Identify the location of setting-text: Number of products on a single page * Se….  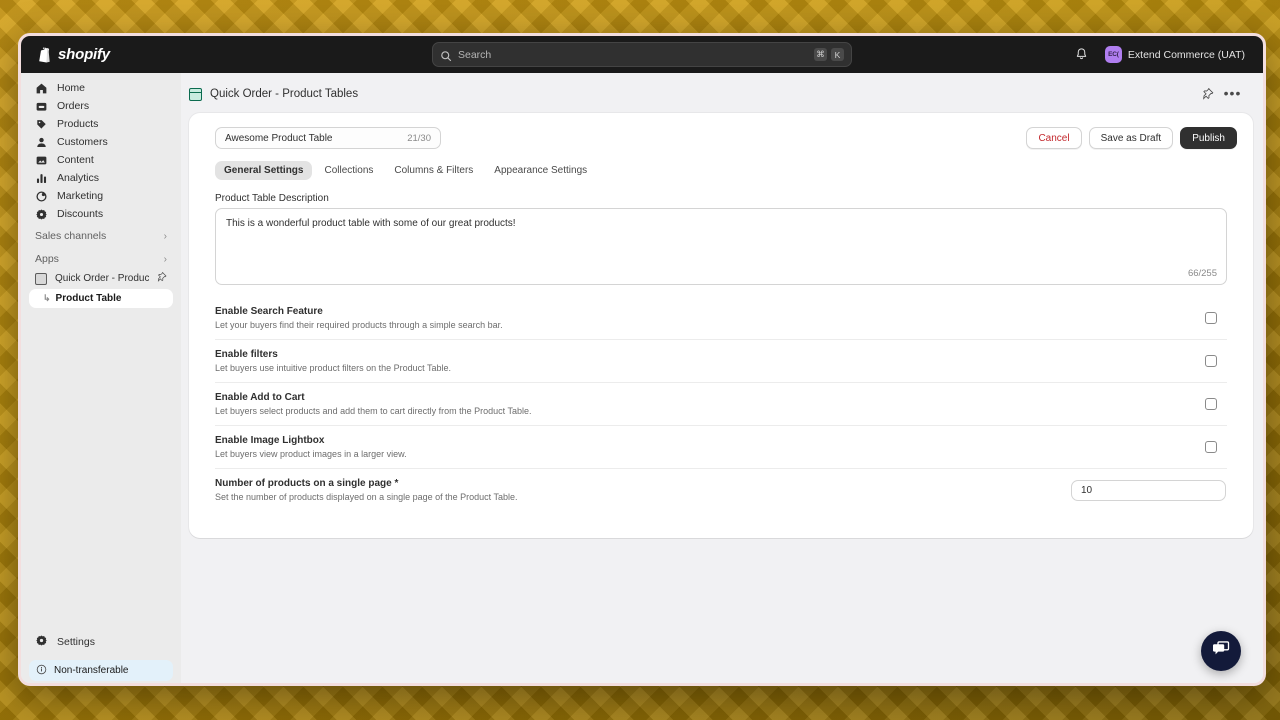
(643, 490).